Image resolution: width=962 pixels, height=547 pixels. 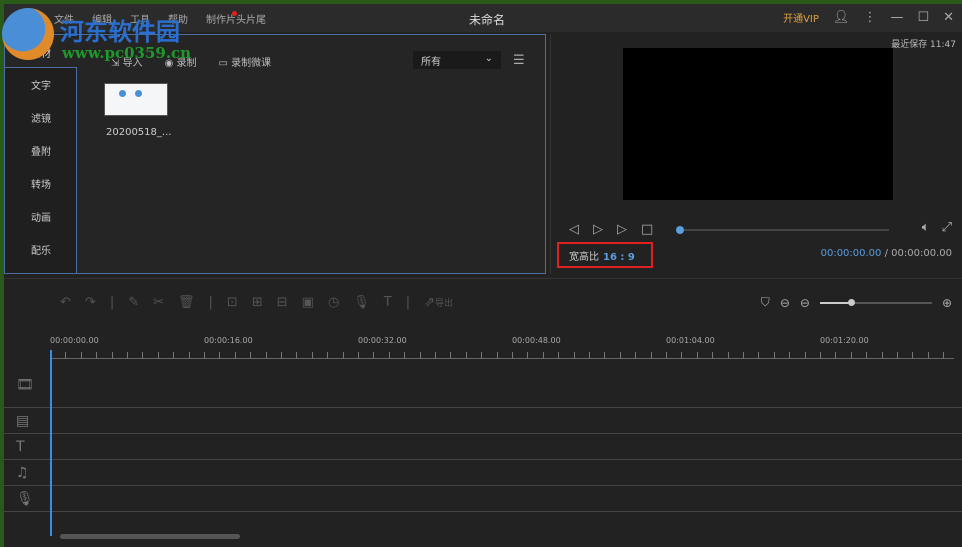 I want to click on aspect-ratio: 宽高比 16 : 9, so click(x=605, y=255).